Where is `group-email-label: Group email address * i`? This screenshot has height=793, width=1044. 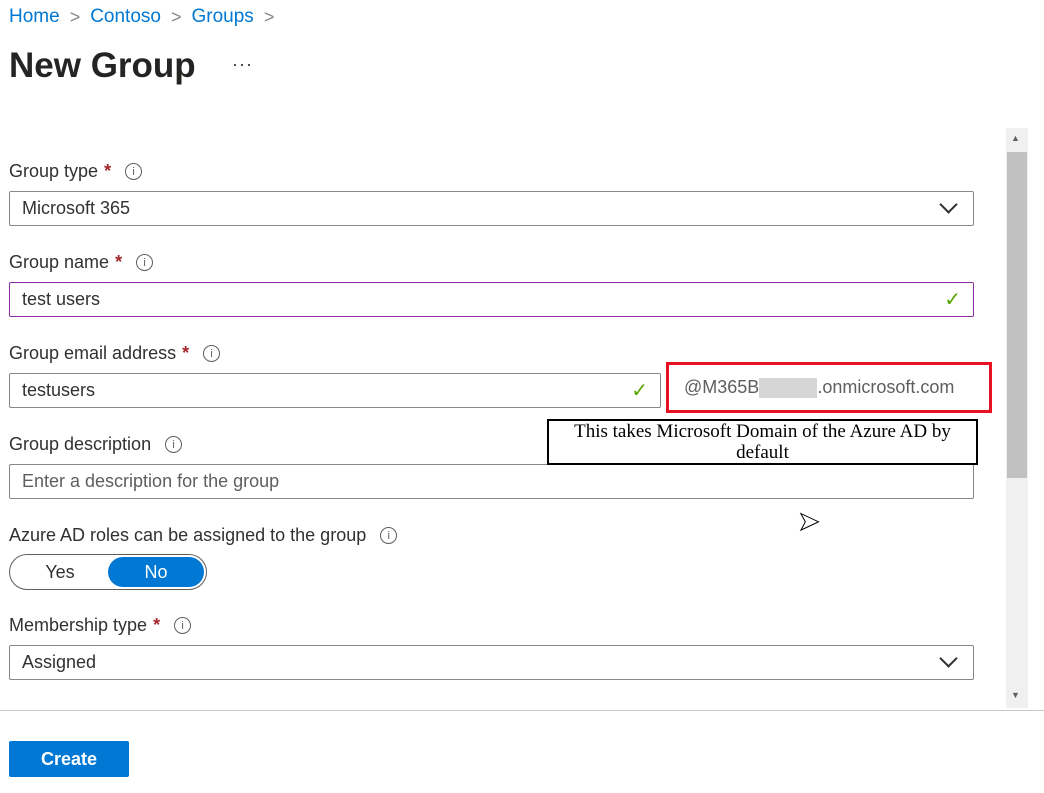 group-email-label: Group email address * i is located at coordinates (115, 353).